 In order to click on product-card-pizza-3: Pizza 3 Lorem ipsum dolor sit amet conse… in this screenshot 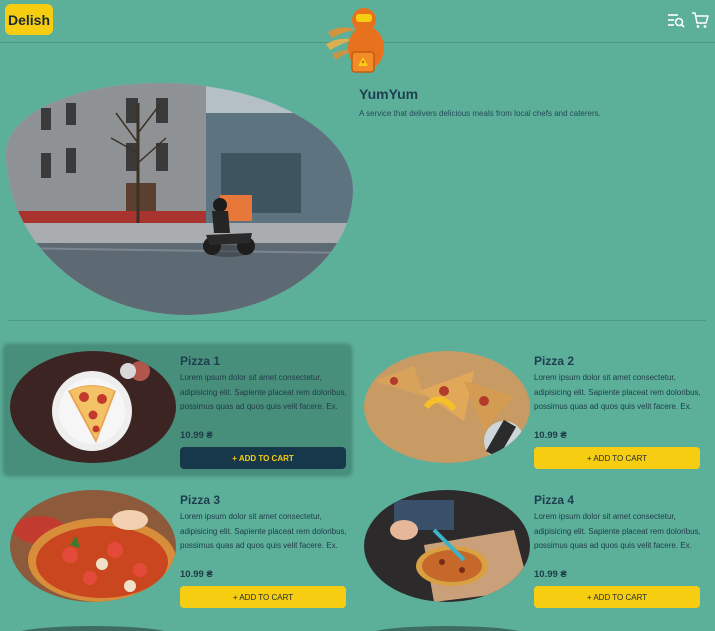, I will do `click(177, 549)`.